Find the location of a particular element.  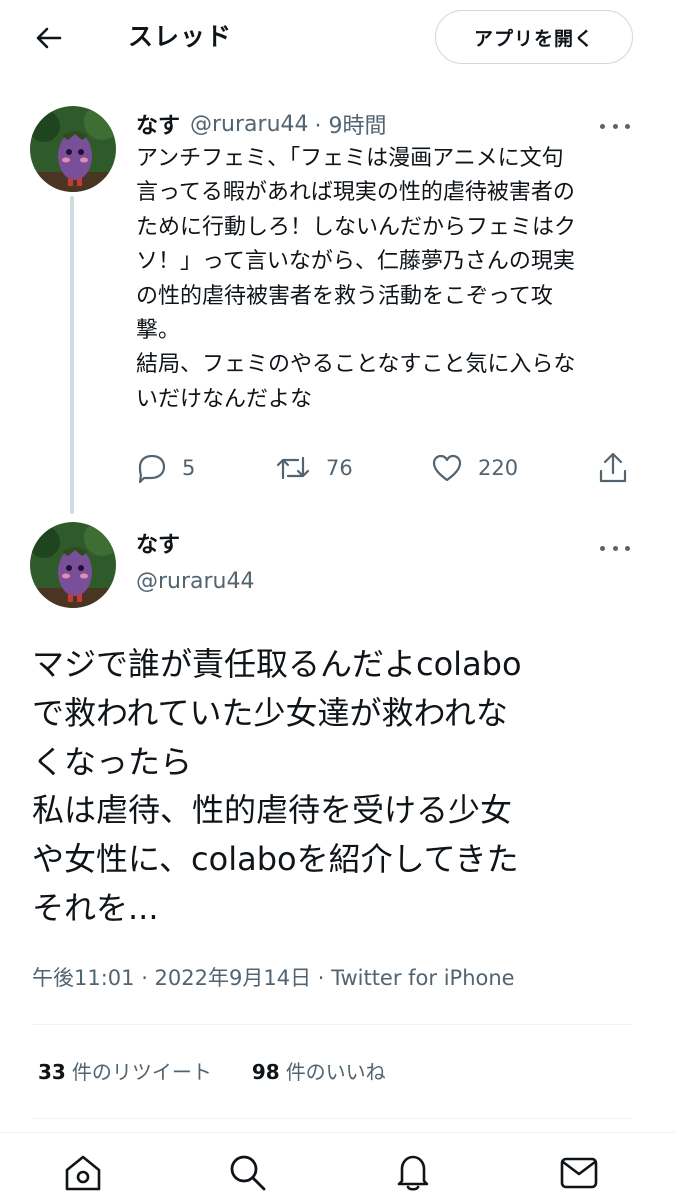

tweet-line: 結局、フェミのやることなすこと気に入らな is located at coordinates (356, 365).